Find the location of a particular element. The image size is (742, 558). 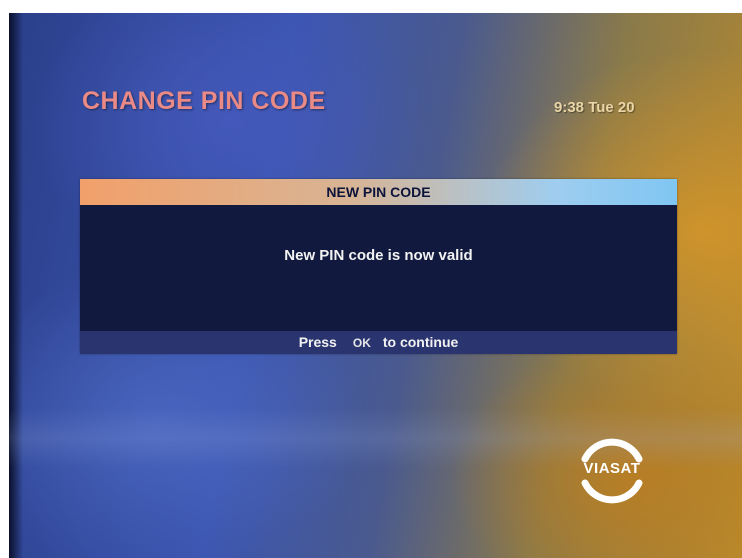

clock: 9:38 Tue 20 is located at coordinates (594, 107).